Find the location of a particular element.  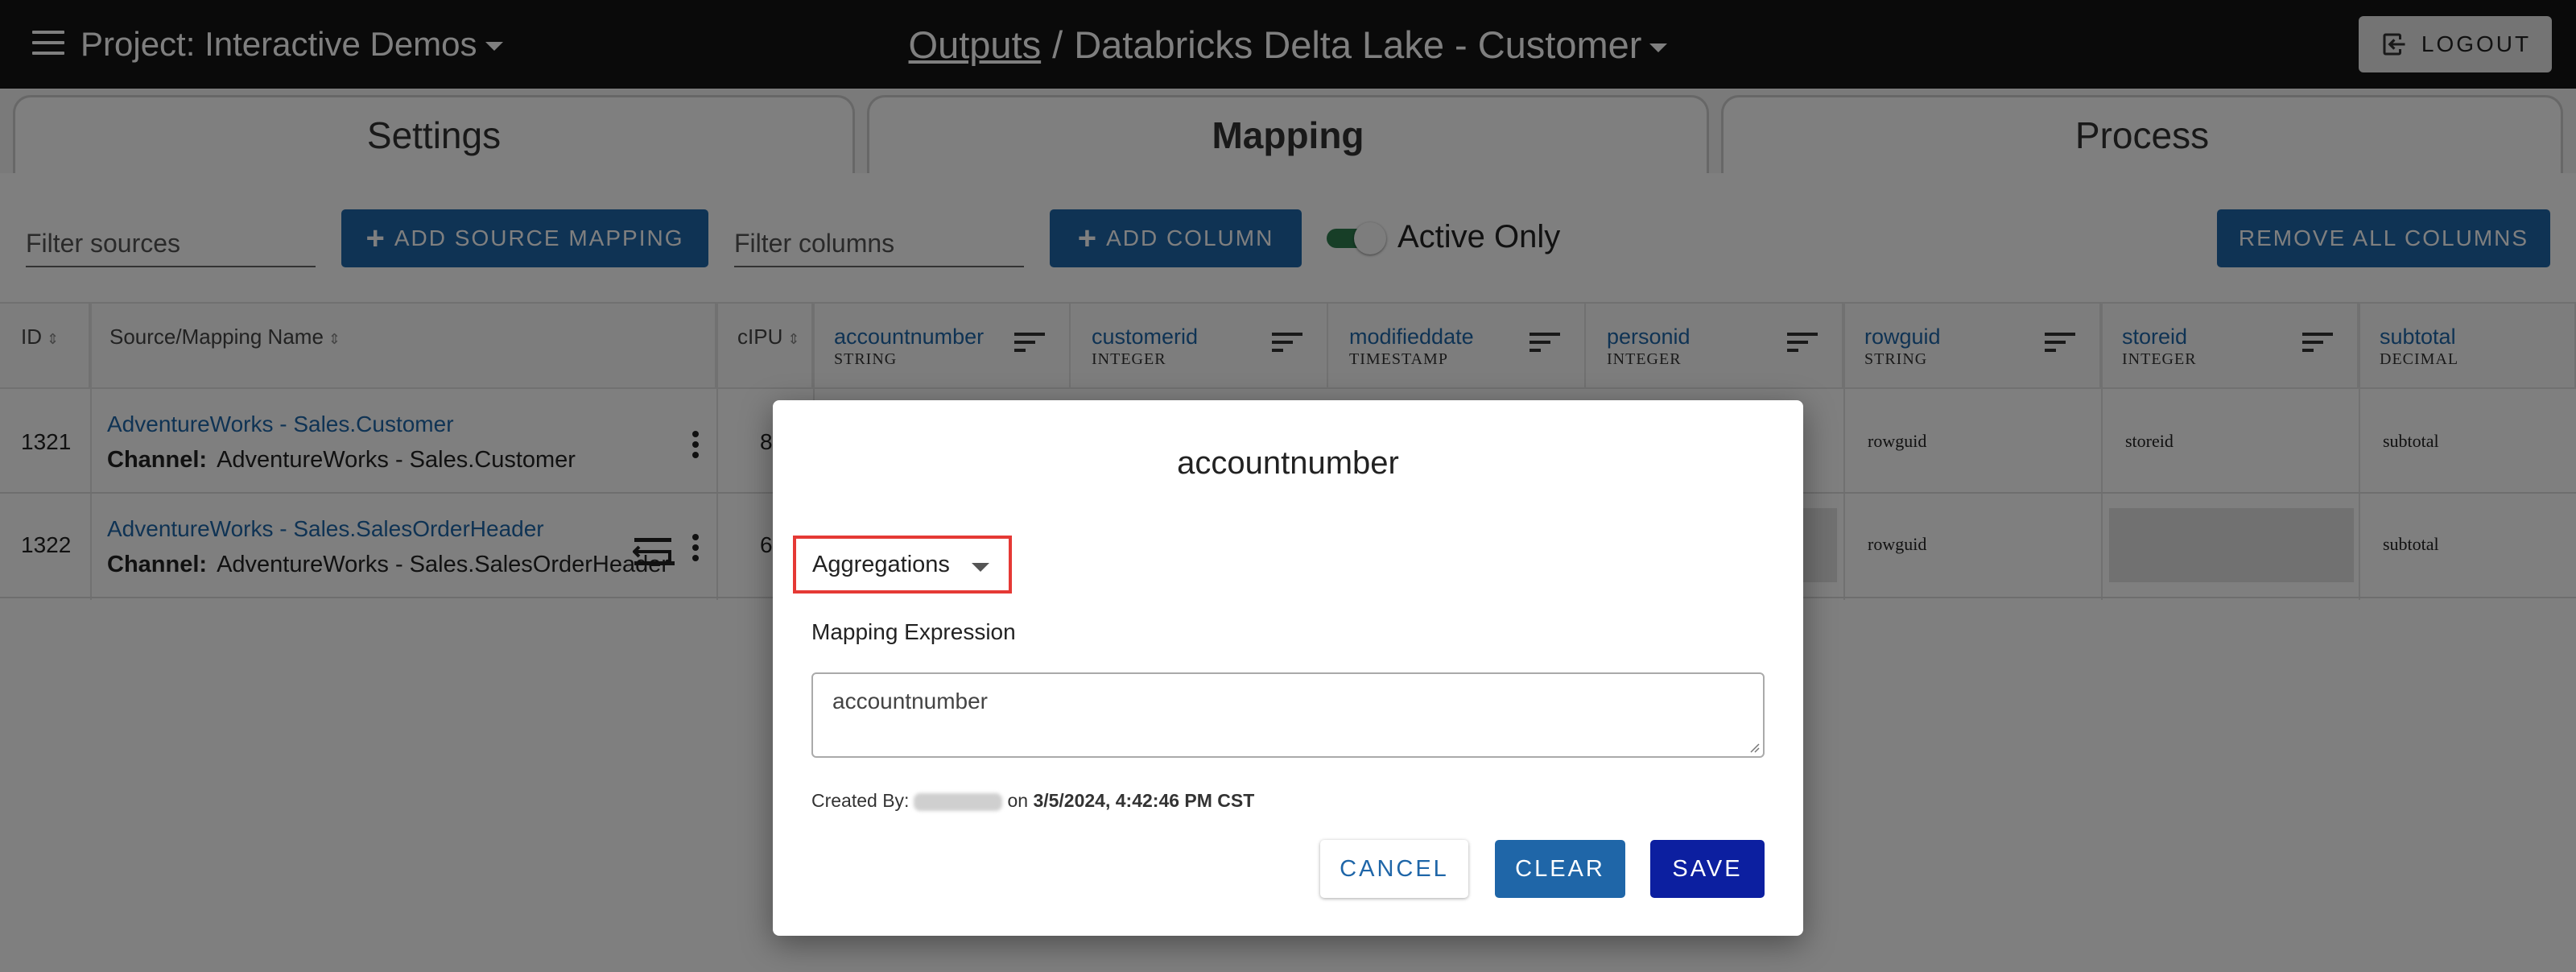

created-timestamp: 3/5/2024, 4:42:46 PM CST is located at coordinates (1144, 800).